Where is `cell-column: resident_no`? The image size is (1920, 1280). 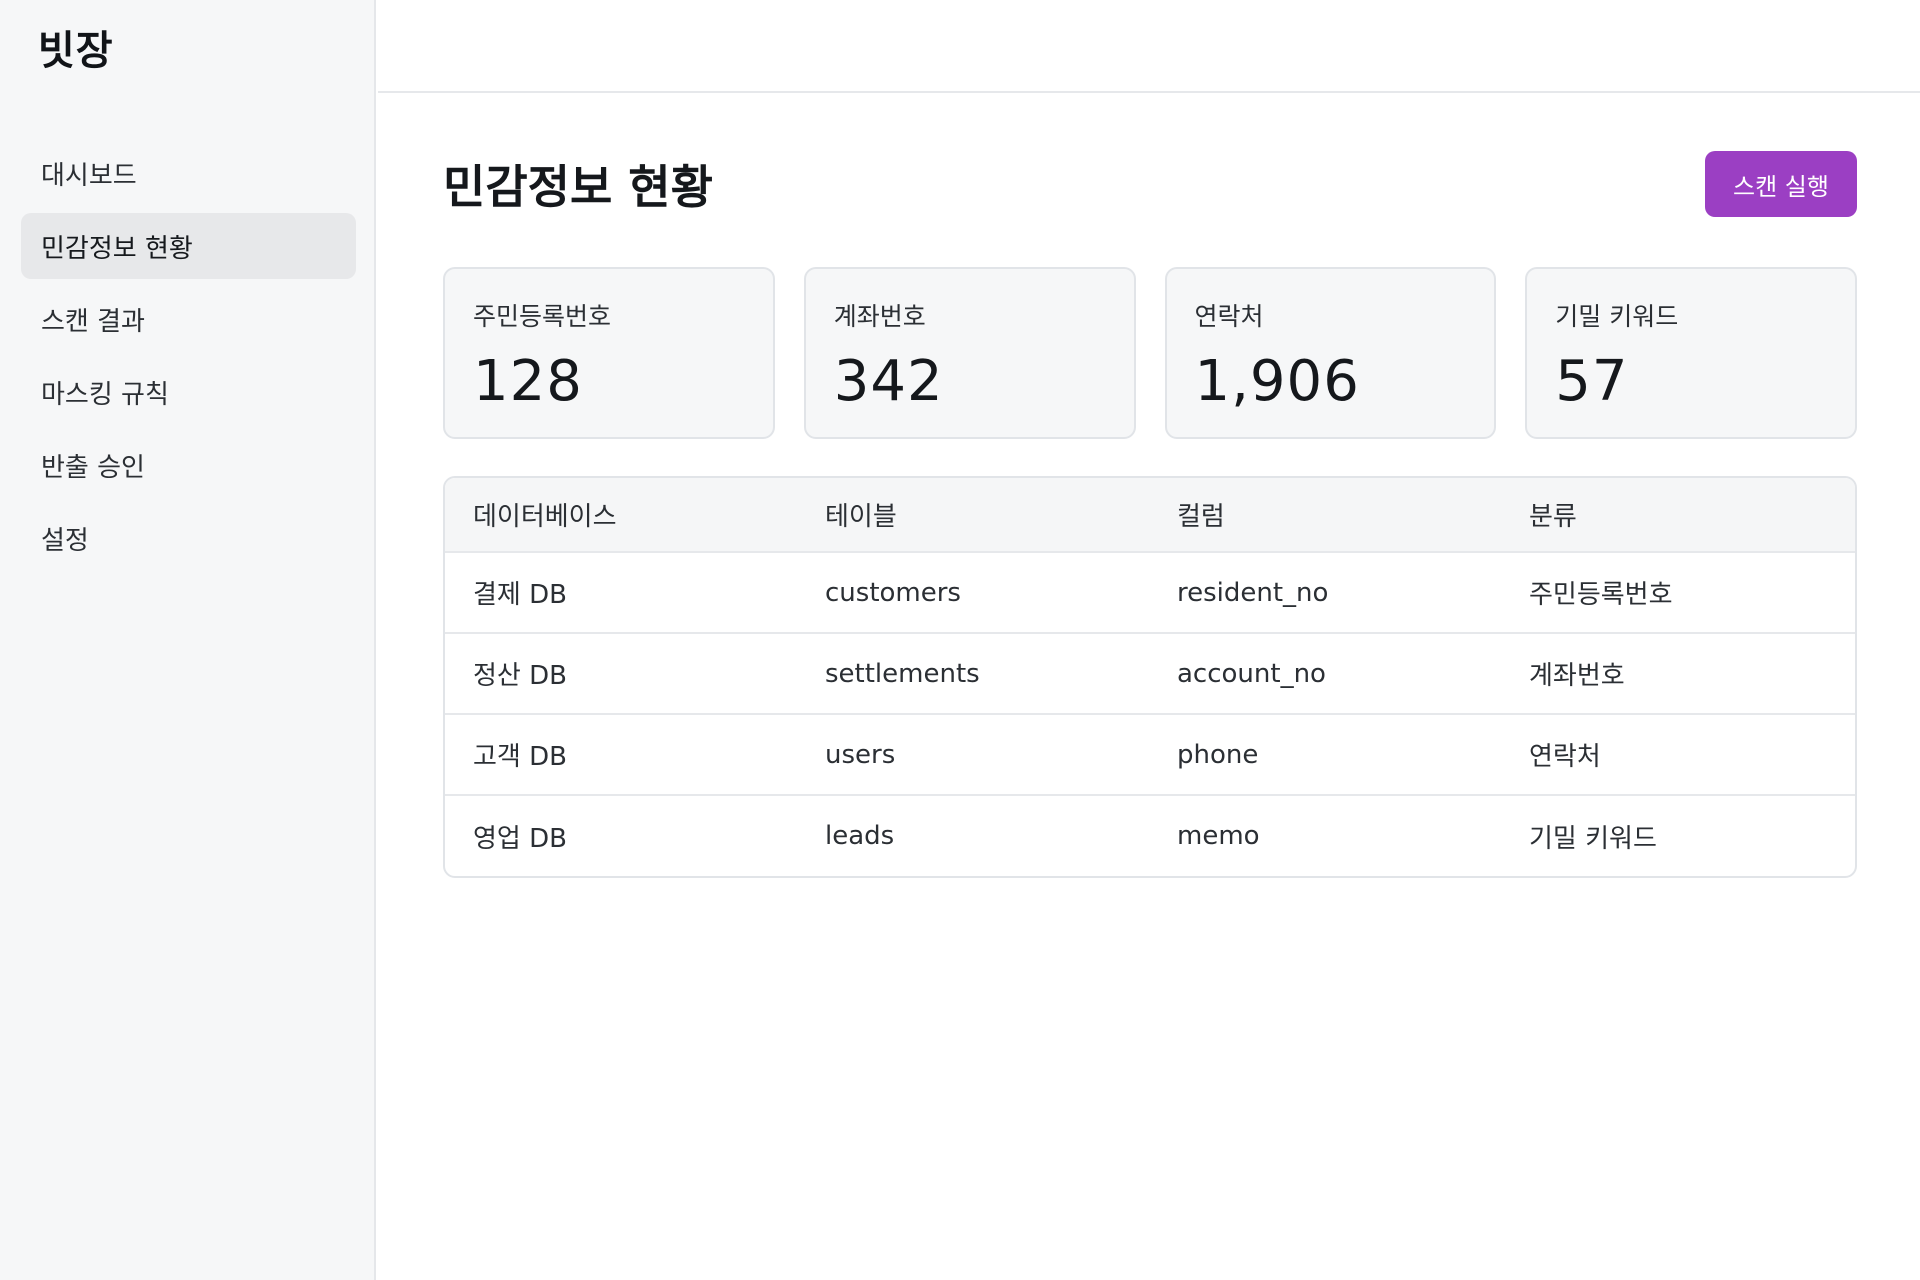 cell-column: resident_no is located at coordinates (1253, 592).